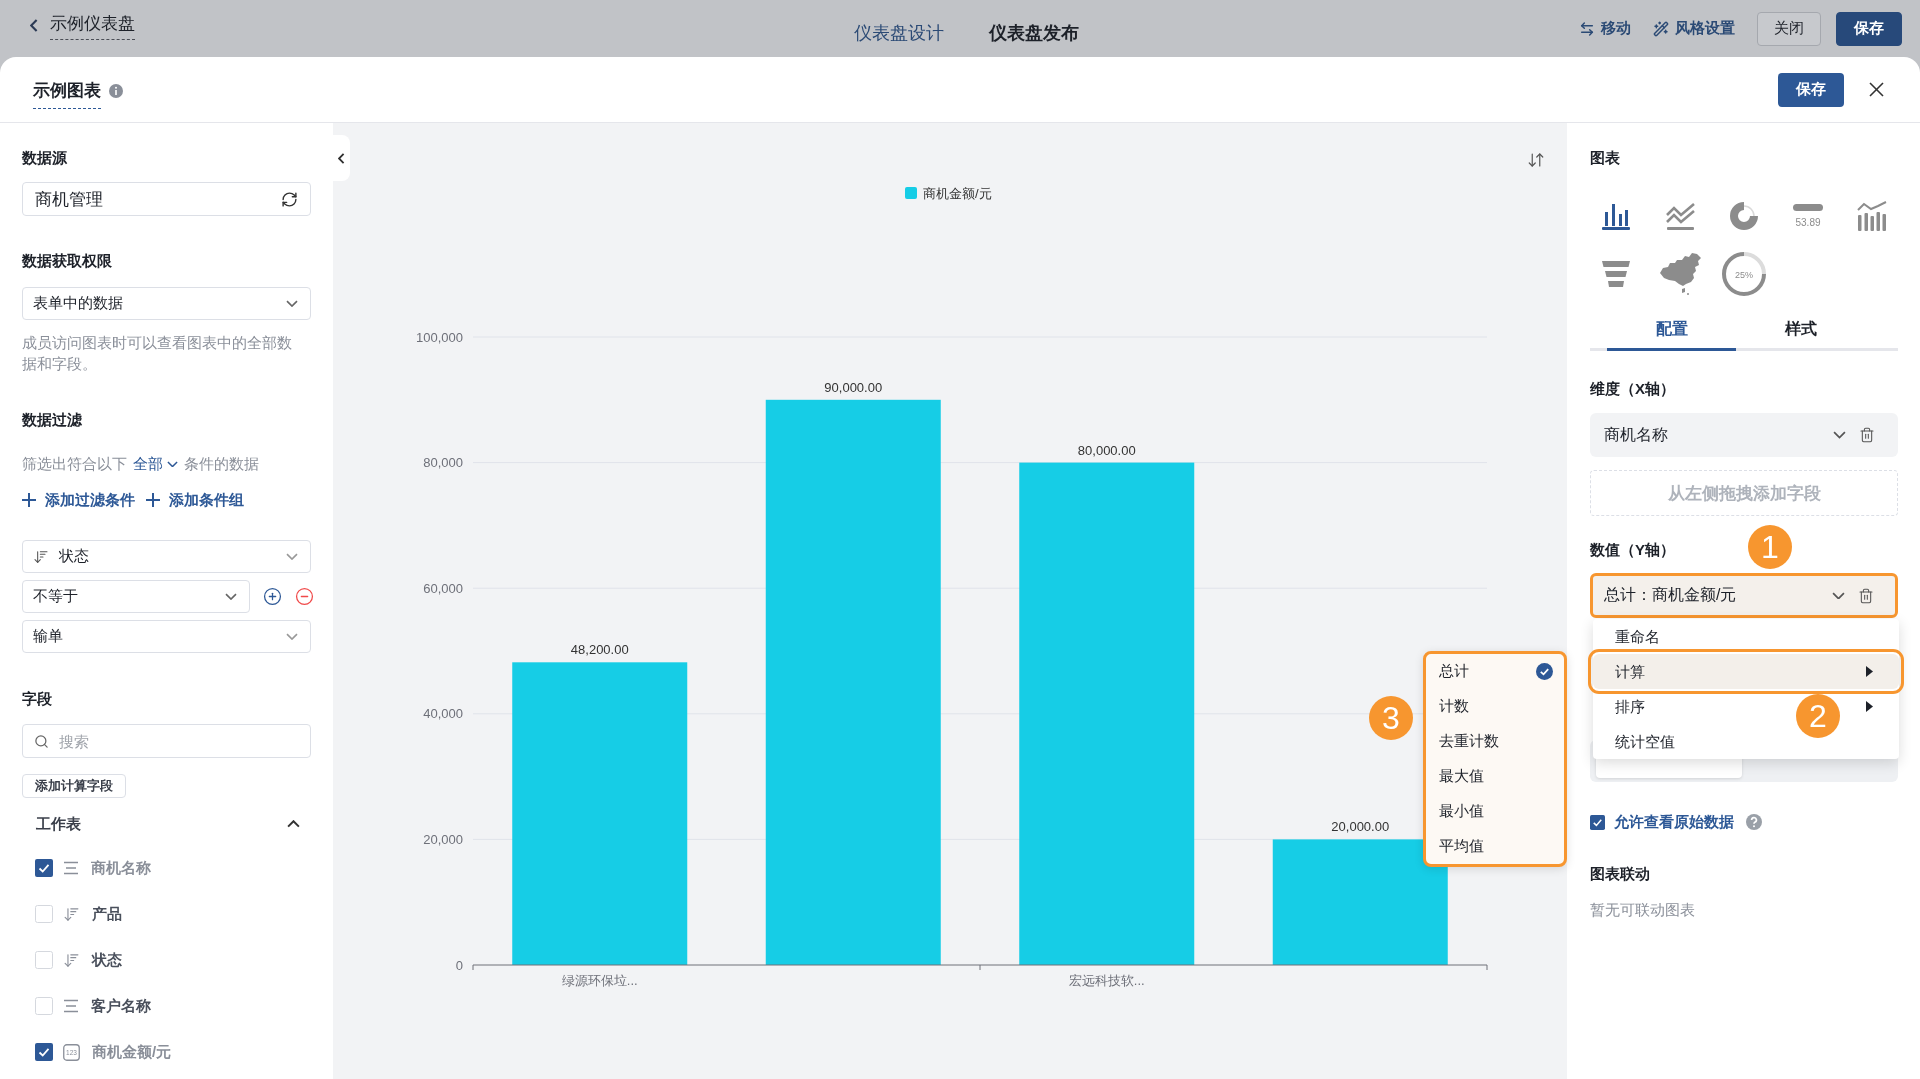 This screenshot has height=1079, width=1920. Describe the element at coordinates (1495, 671) in the screenshot. I see `menu-item: 总计` at that location.